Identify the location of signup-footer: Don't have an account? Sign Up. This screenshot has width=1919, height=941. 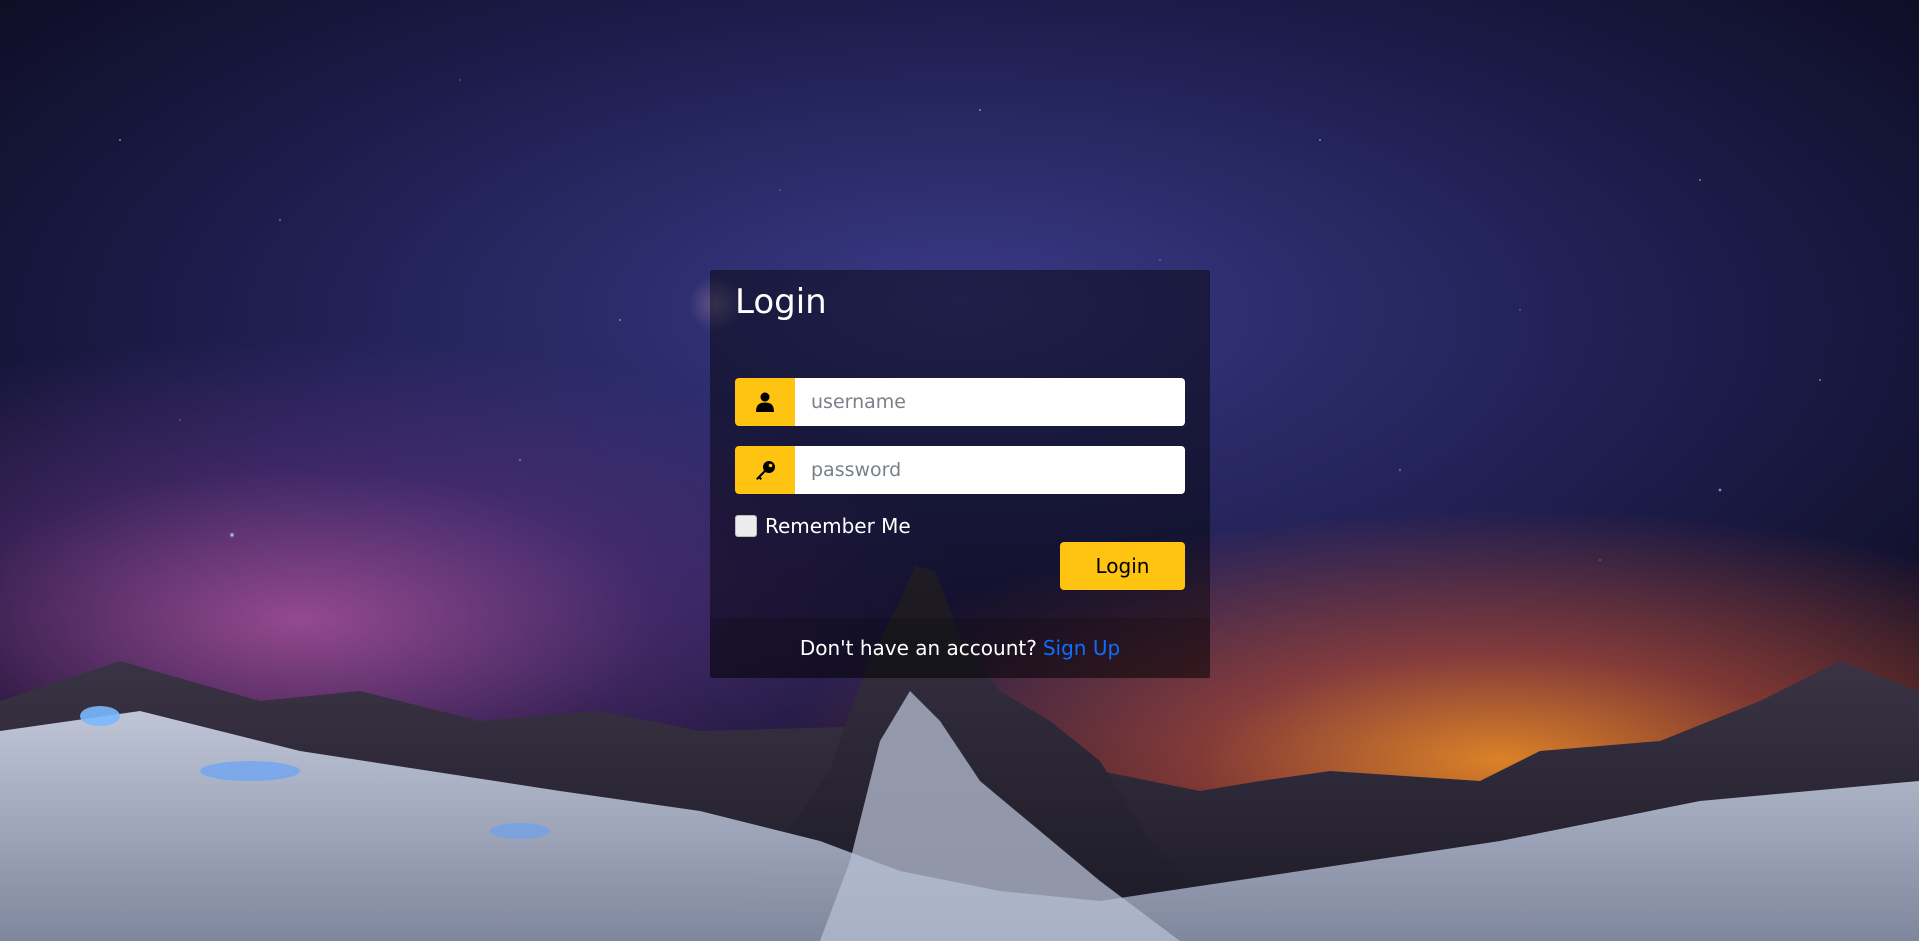
(960, 648).